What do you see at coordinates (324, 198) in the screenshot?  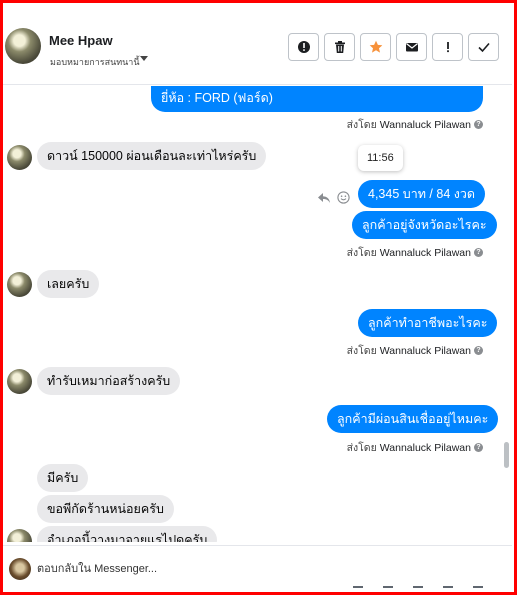 I see `reply-icon` at bounding box center [324, 198].